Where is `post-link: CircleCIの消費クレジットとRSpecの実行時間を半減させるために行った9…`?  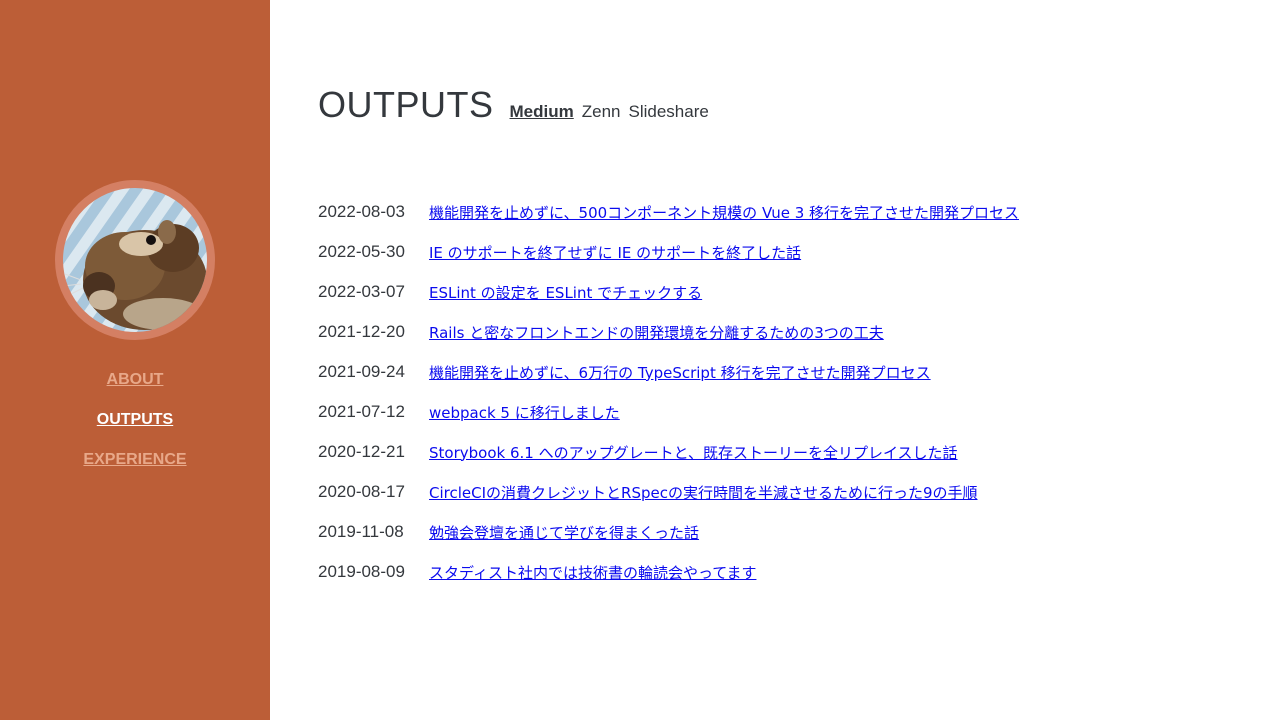
post-link: CircleCIの消費クレジットとRSpecの実行時間を半減させるために行った9… is located at coordinates (703, 492).